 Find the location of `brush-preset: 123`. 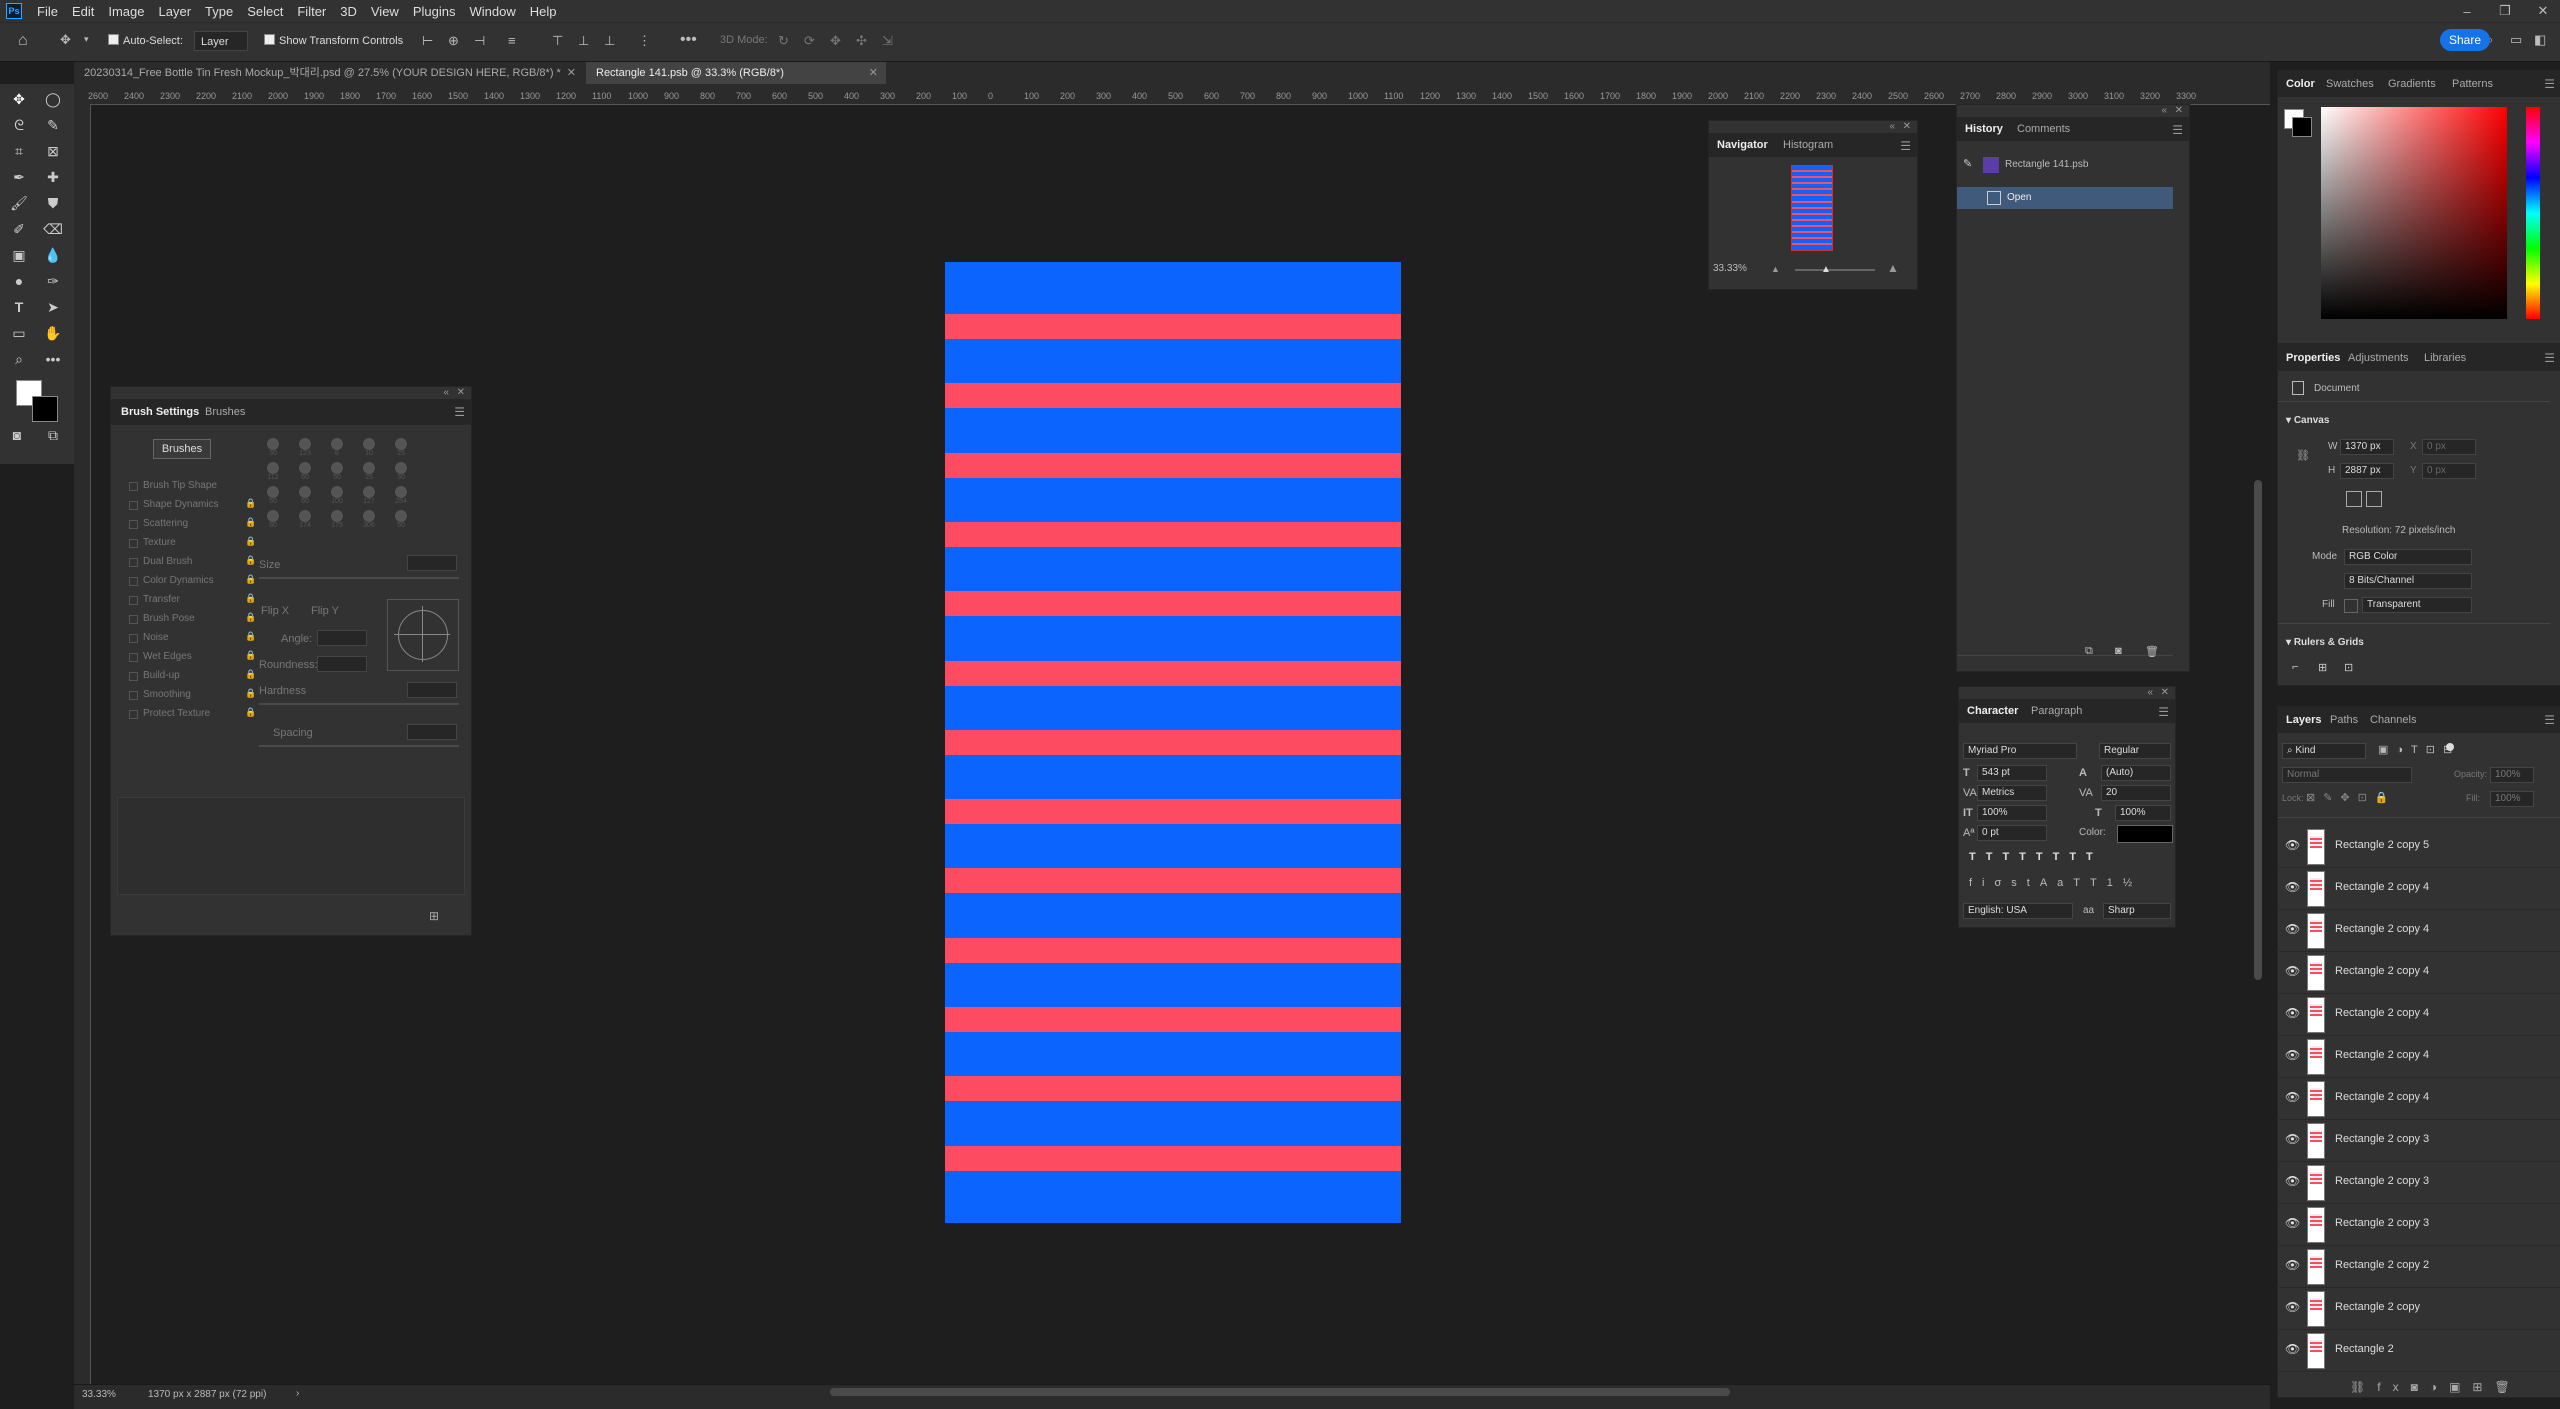

brush-preset: 123 is located at coordinates (305, 448).